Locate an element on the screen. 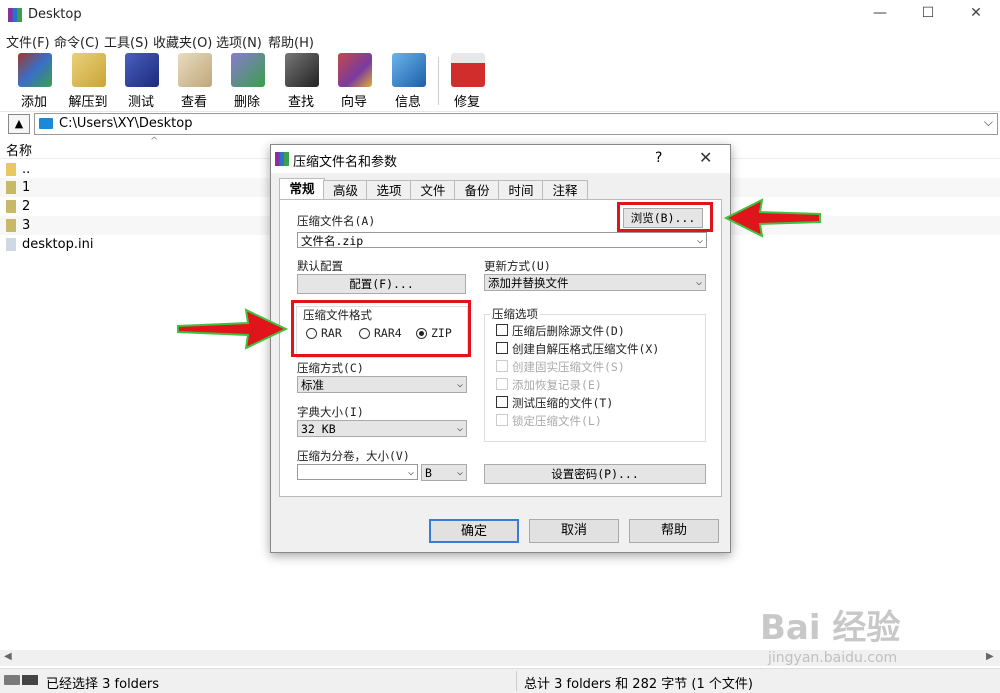  file-name: 3 is located at coordinates (26, 225).